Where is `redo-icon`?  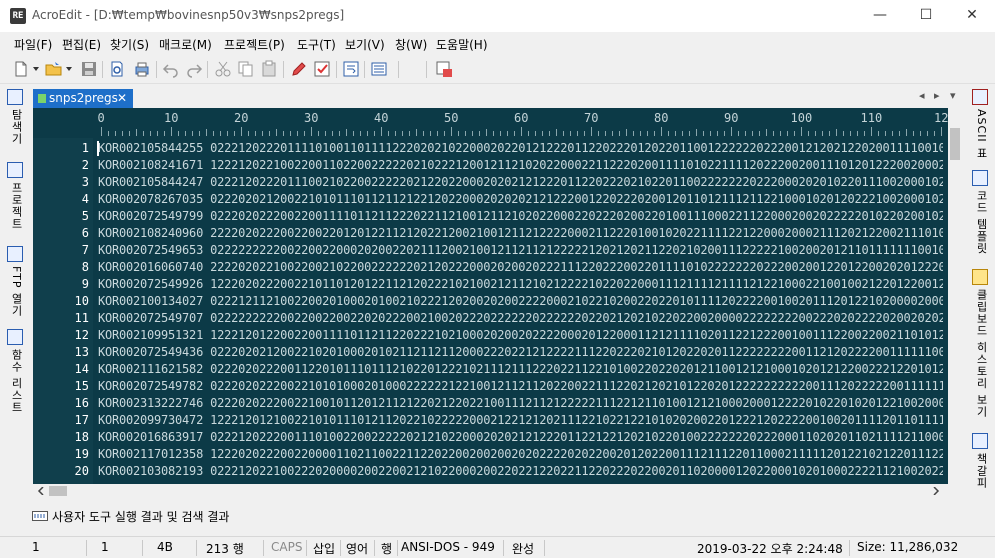 redo-icon is located at coordinates (194, 69).